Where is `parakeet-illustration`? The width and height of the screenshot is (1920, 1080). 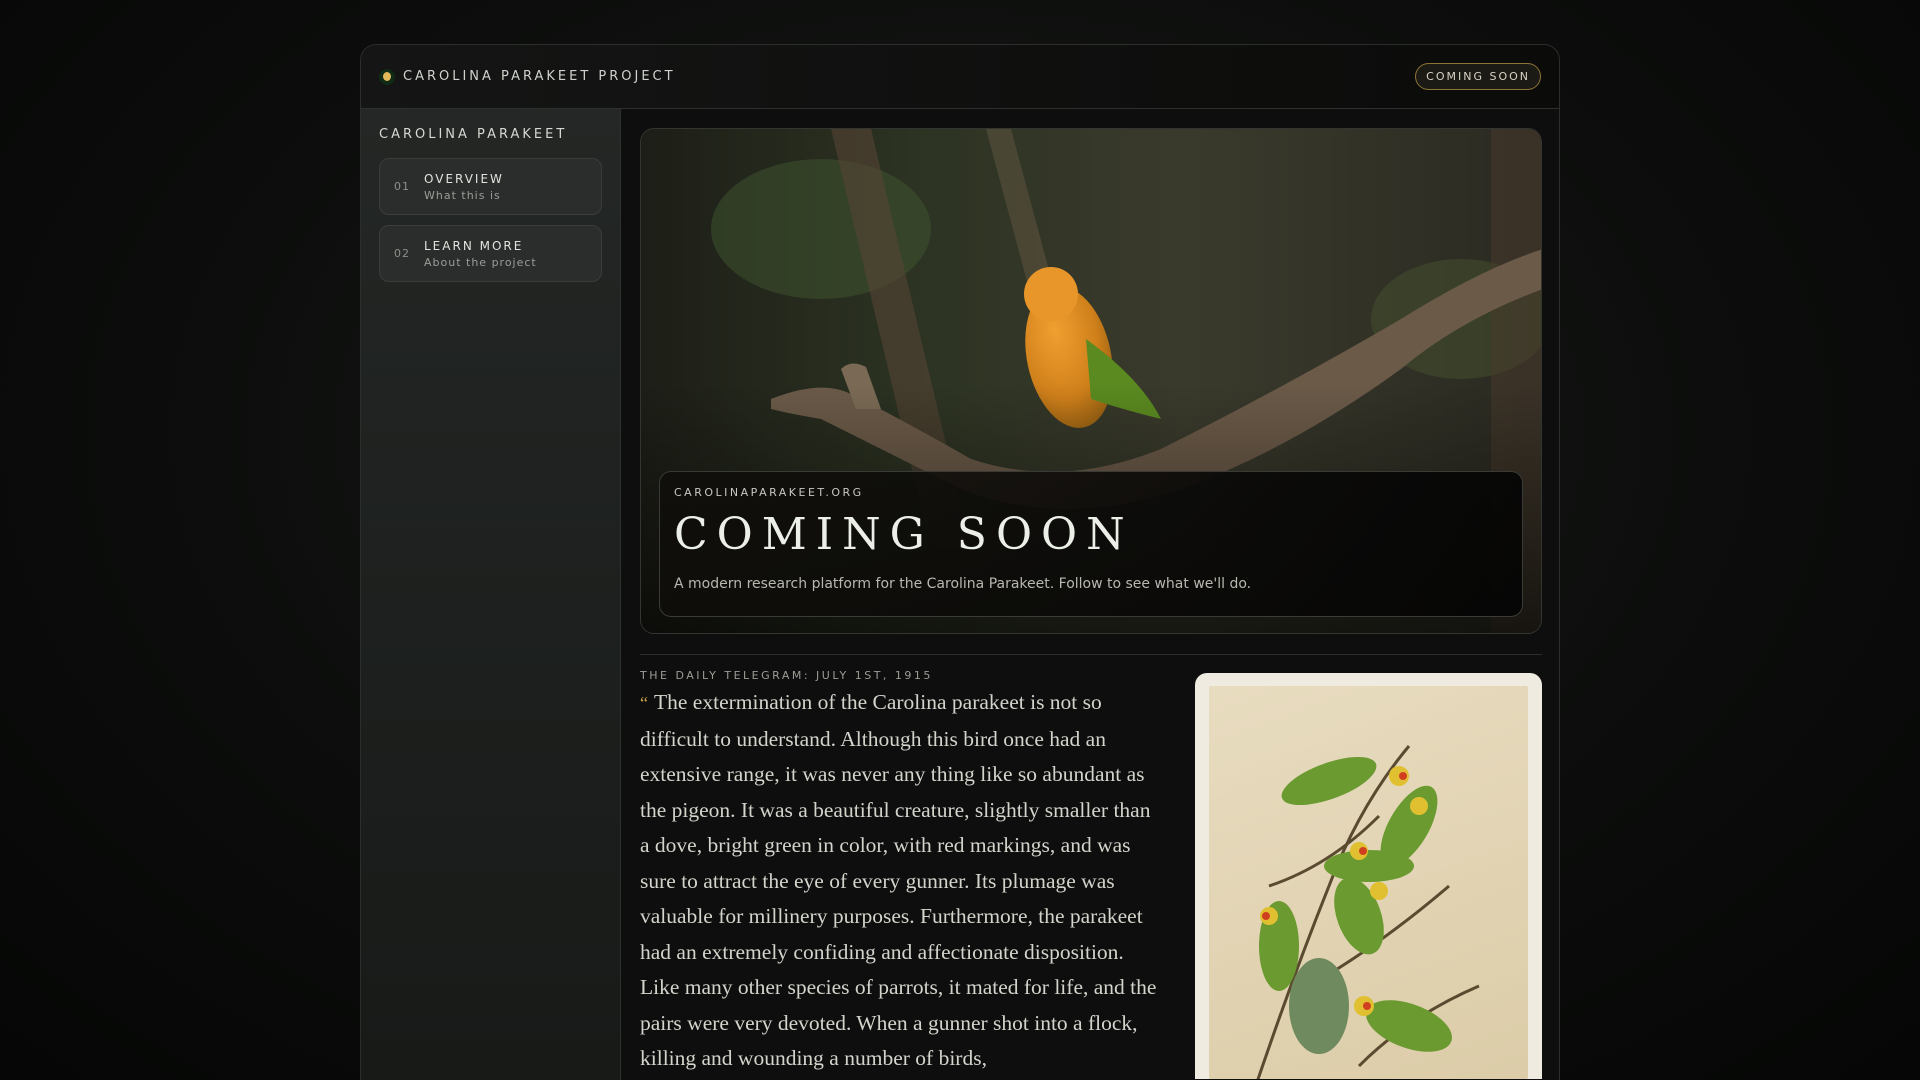 parakeet-illustration is located at coordinates (1368, 912).